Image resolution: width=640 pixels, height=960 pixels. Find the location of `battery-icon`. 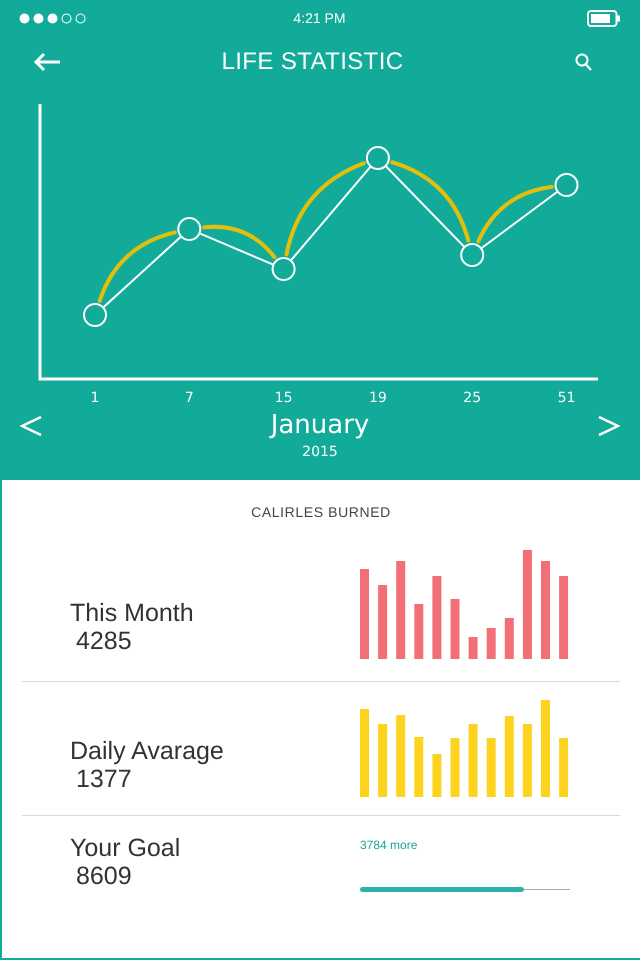

battery-icon is located at coordinates (603, 18).